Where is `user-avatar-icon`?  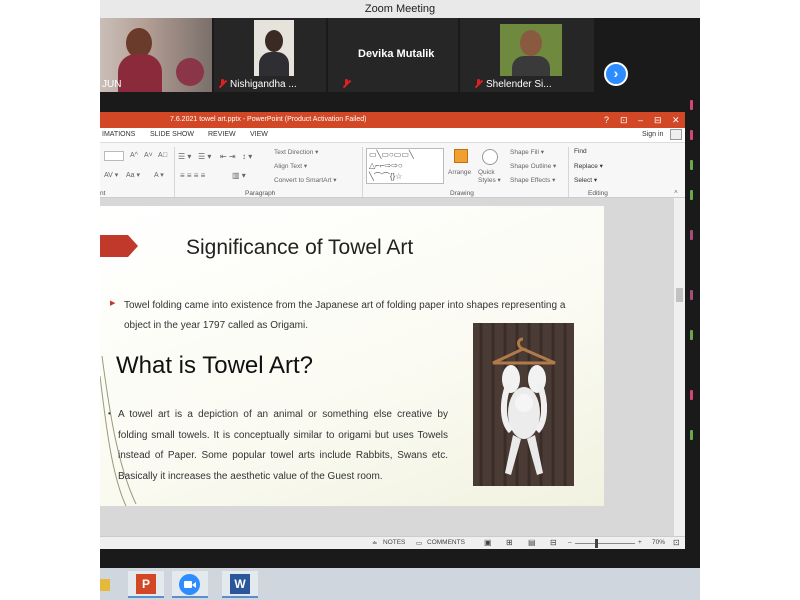
user-avatar-icon is located at coordinates (676, 134).